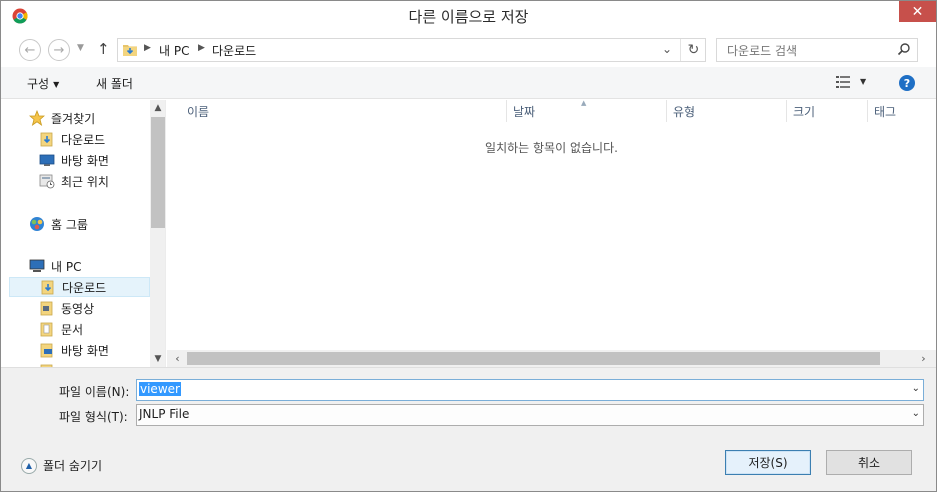 The image size is (937, 492). I want to click on nav-pane-vertical-scrollbar: ▲ ▼, so click(157, 233).